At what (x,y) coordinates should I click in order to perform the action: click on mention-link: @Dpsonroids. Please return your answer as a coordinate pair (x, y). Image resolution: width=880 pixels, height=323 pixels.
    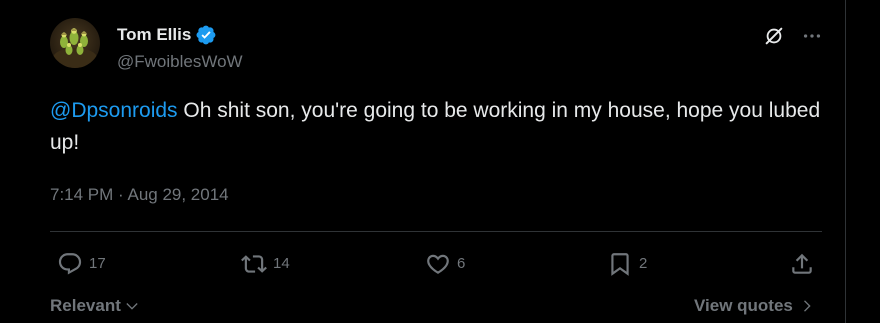
    Looking at the image, I should click on (114, 110).